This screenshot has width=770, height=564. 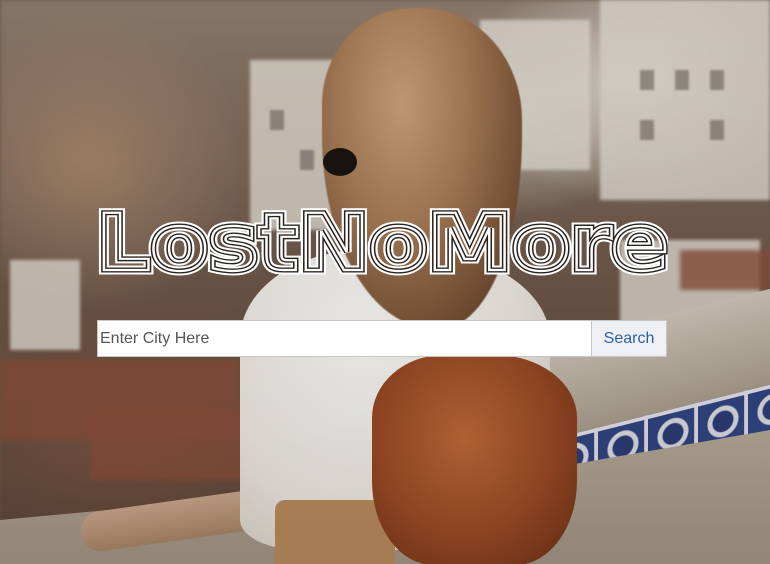 What do you see at coordinates (629, 338) in the screenshot?
I see `search-button: Search` at bounding box center [629, 338].